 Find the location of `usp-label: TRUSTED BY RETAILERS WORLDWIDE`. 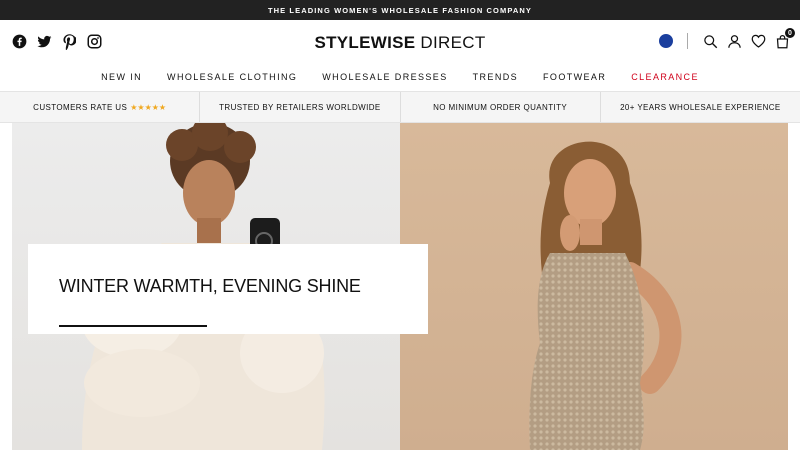

usp-label: TRUSTED BY RETAILERS WORLDWIDE is located at coordinates (300, 107).